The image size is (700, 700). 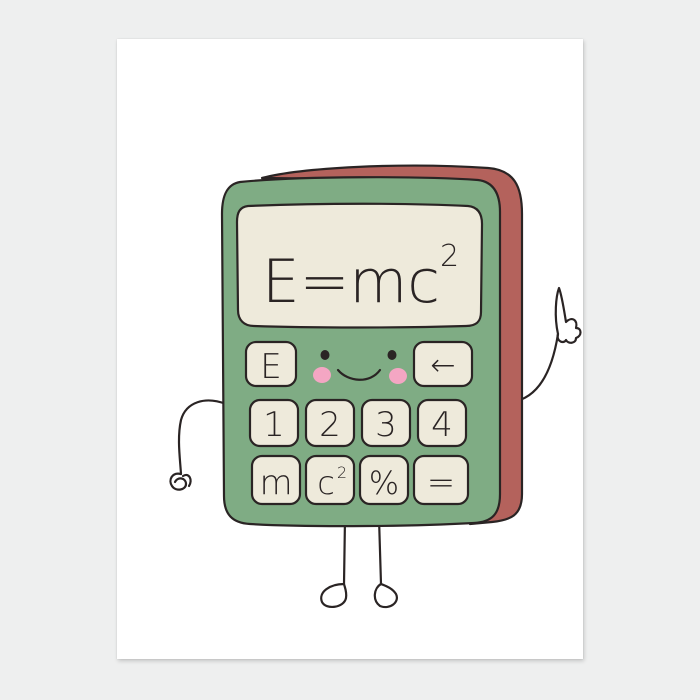 I want to click on key-3-label: 3, so click(x=386, y=425).